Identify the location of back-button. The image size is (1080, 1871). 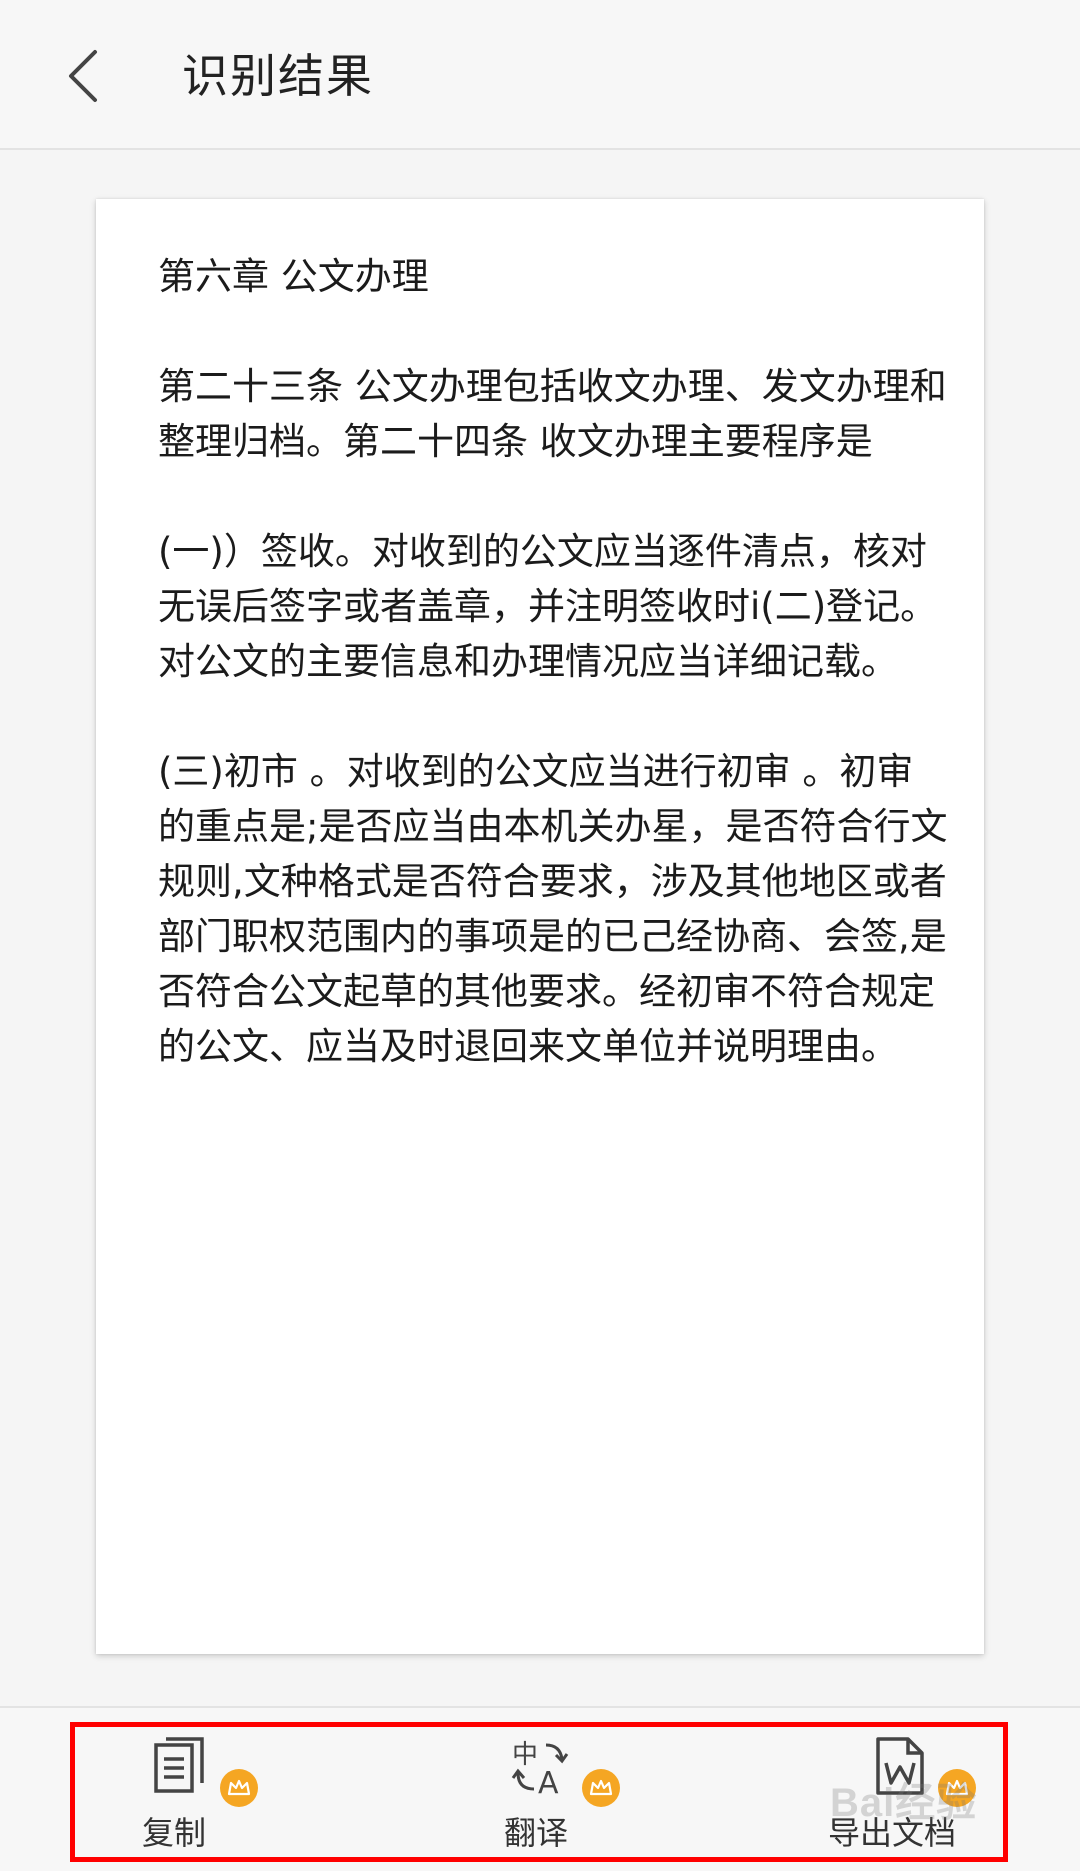
(83, 76).